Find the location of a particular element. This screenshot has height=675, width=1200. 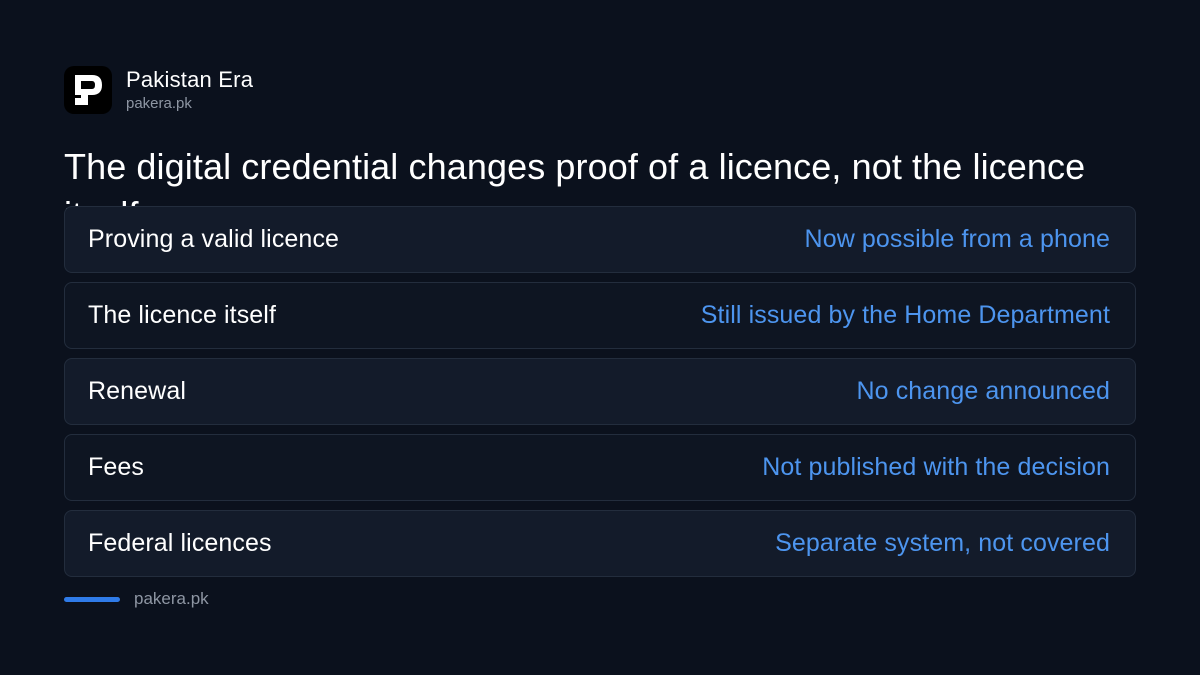

footer: pakera.pk is located at coordinates (136, 599).